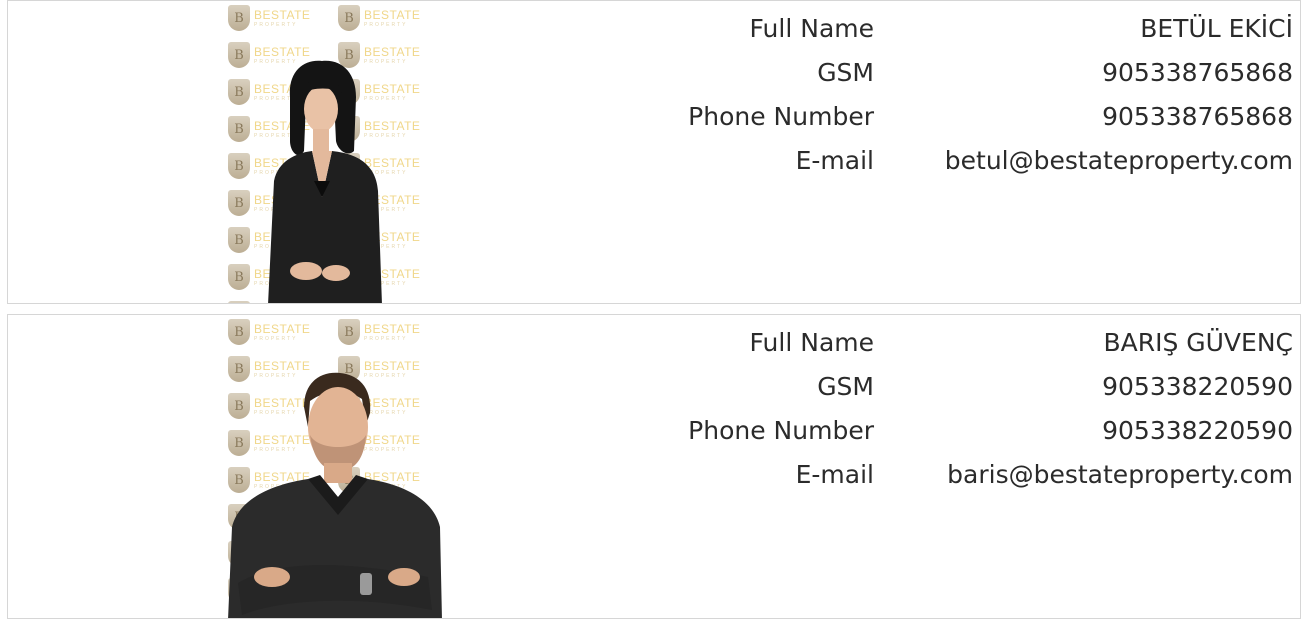  What do you see at coordinates (1120, 475) in the screenshot?
I see `value-email: baris@bestateproperty.com` at bounding box center [1120, 475].